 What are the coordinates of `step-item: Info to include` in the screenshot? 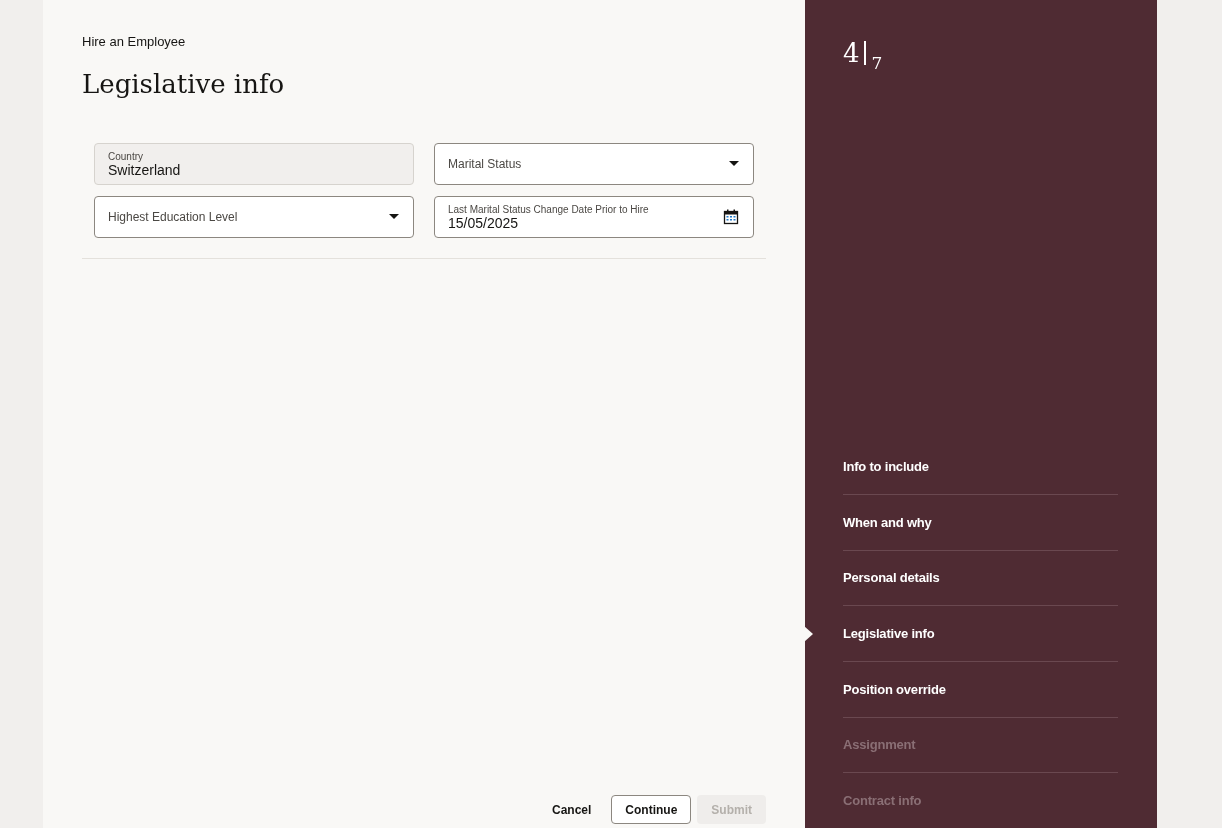 It's located at (980, 467).